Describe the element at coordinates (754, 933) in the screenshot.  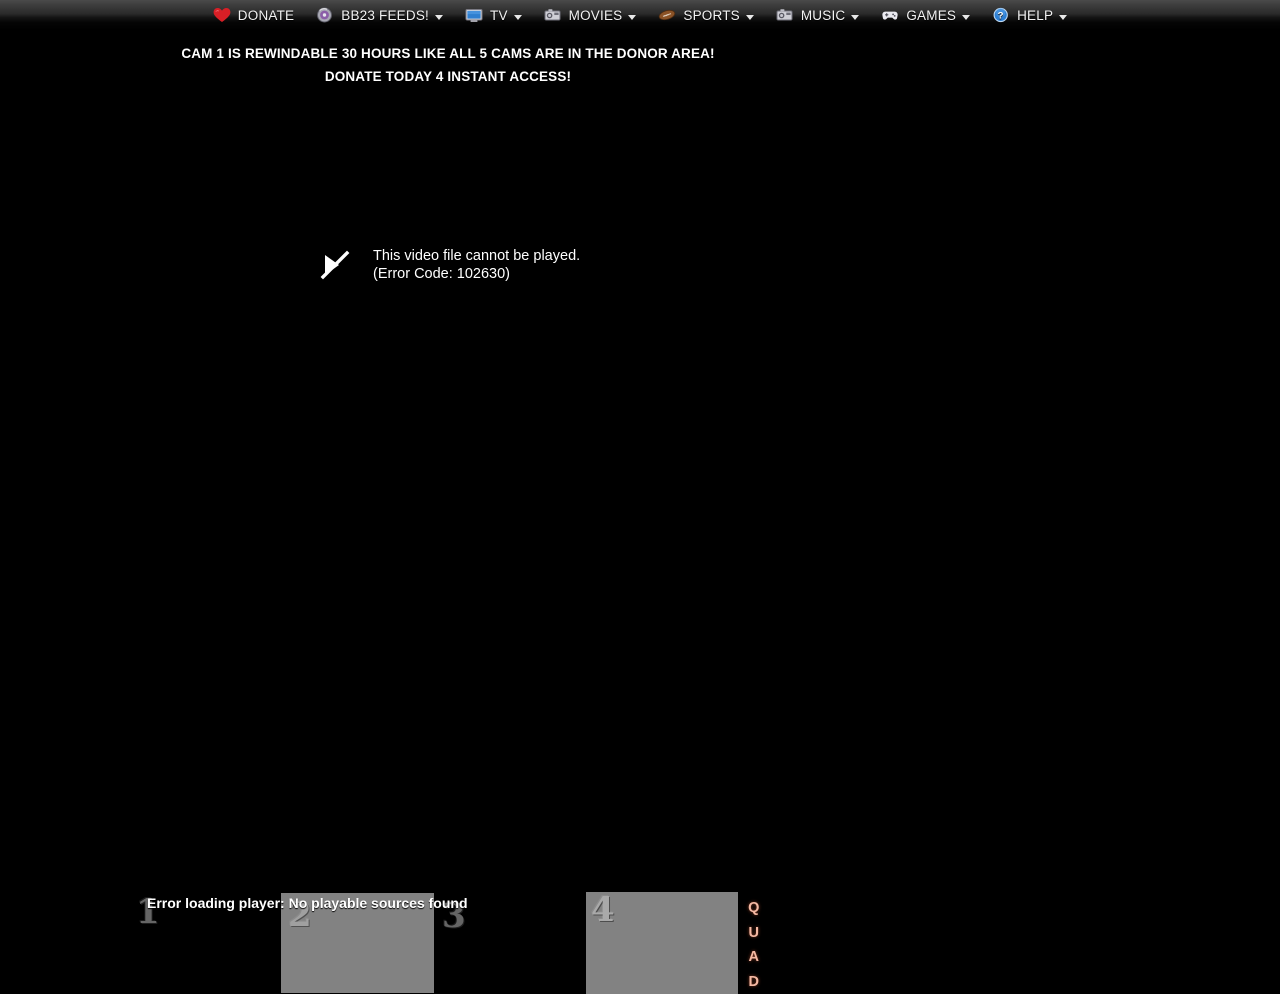
I see `quad-label-letter-u: U` at that location.